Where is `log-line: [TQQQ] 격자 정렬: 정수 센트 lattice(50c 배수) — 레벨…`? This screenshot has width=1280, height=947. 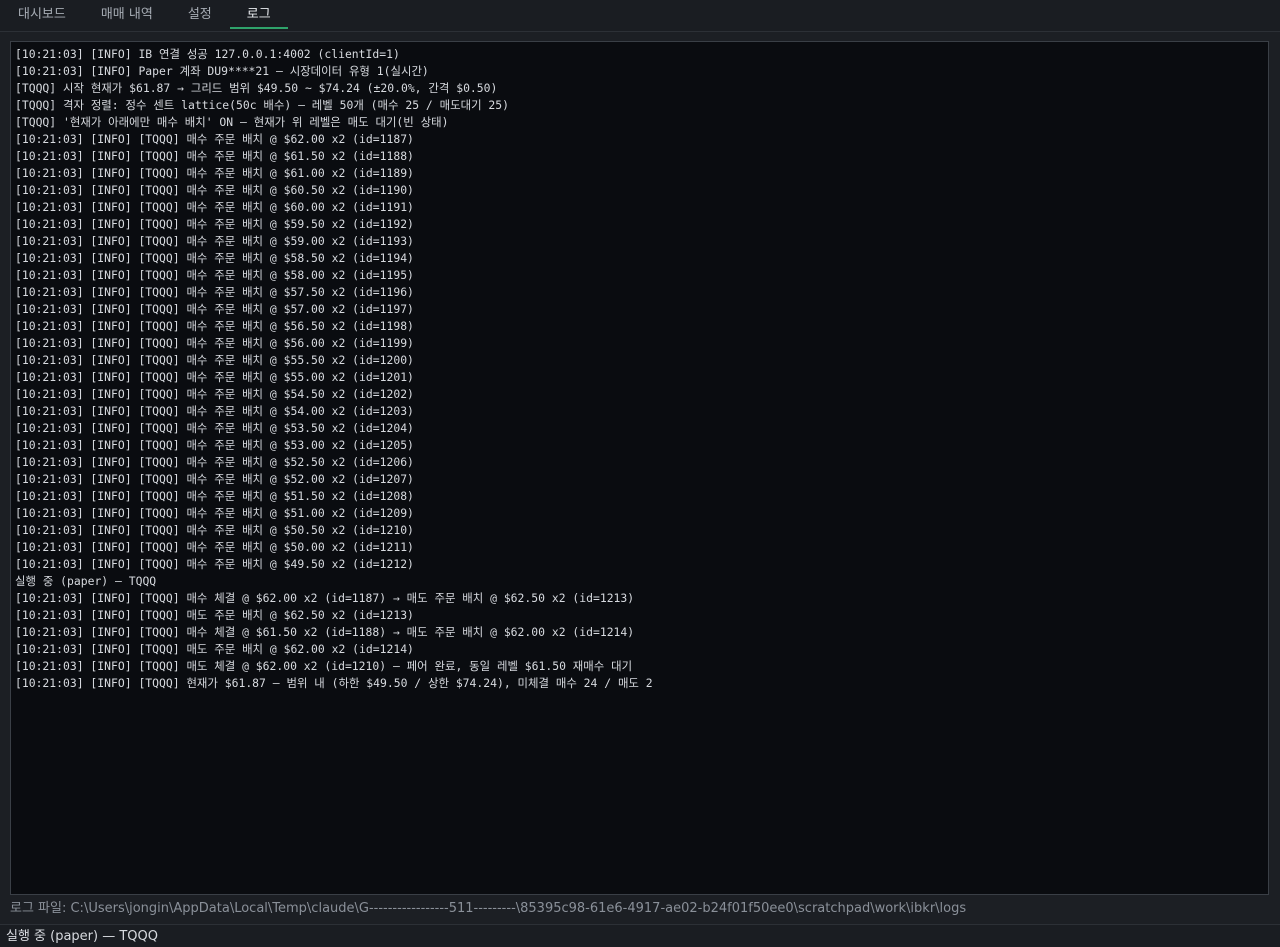 log-line: [TQQQ] 격자 정렬: 정수 센트 lattice(50c 배수) — 레벨… is located at coordinates (262, 105).